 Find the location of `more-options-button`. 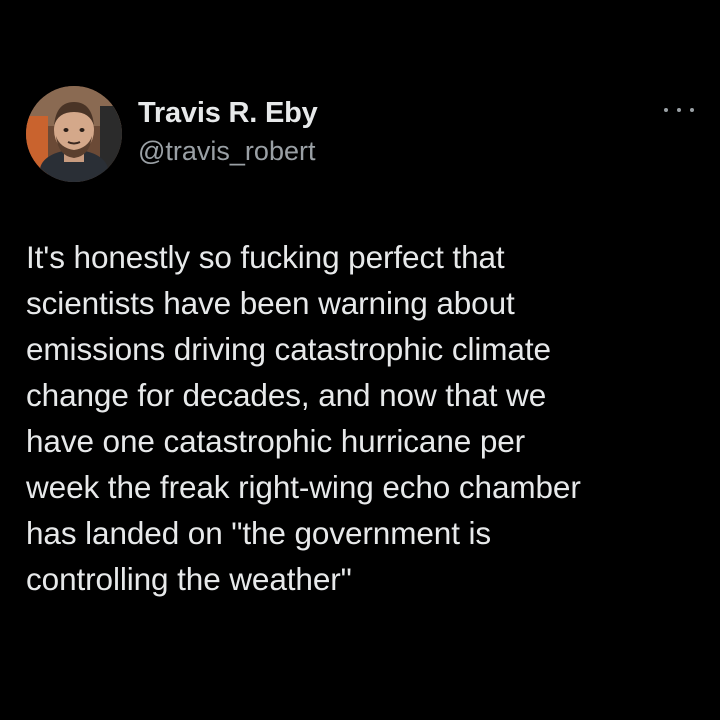

more-options-button is located at coordinates (679, 110).